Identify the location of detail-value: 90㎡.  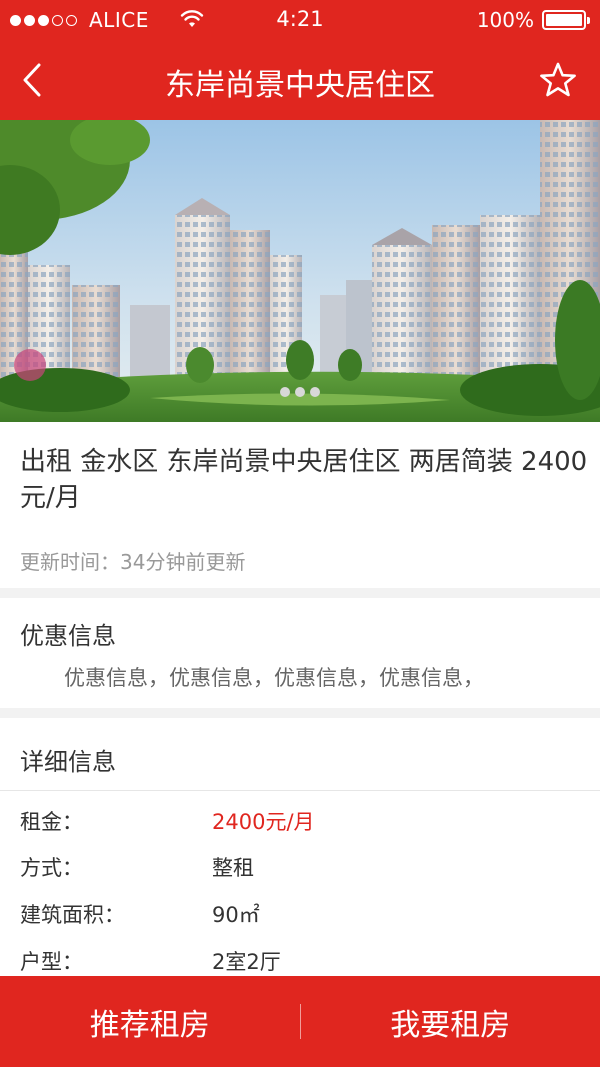
(236, 915).